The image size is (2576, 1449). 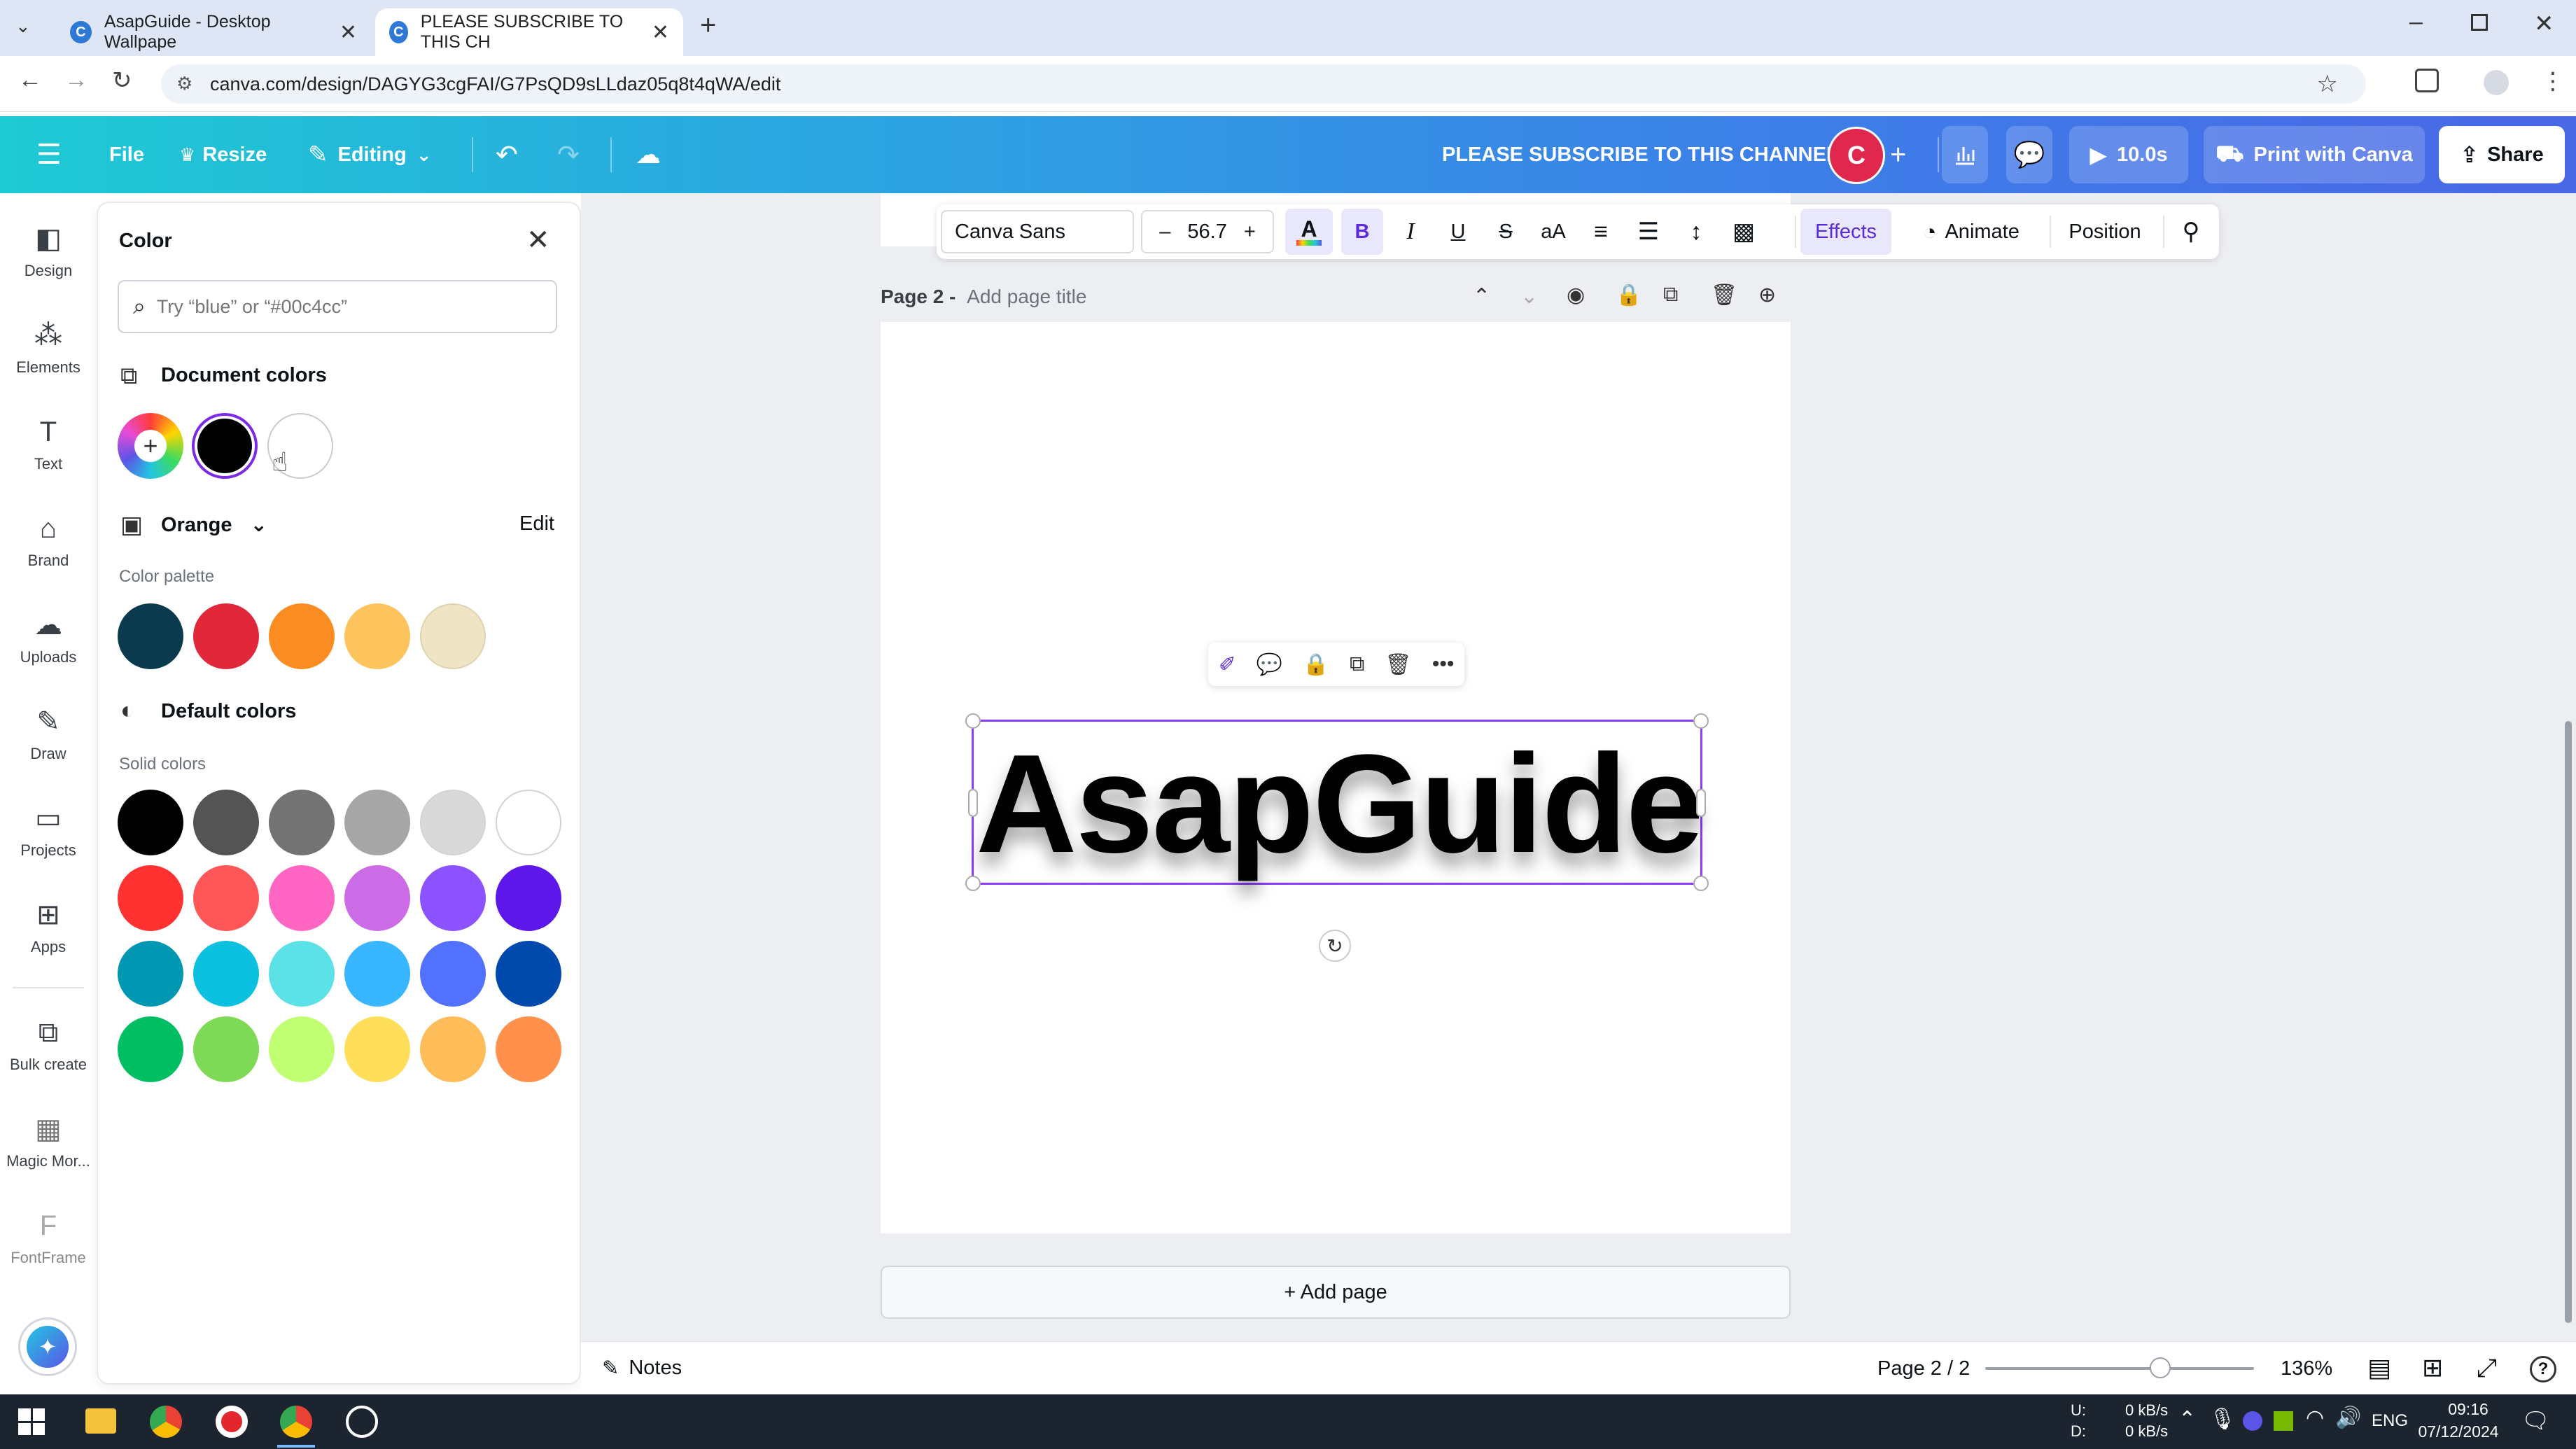 What do you see at coordinates (1640, 154) in the screenshot?
I see `design-title: PLEASE SUBSCRIBE TO THIS CHANNEL` at bounding box center [1640, 154].